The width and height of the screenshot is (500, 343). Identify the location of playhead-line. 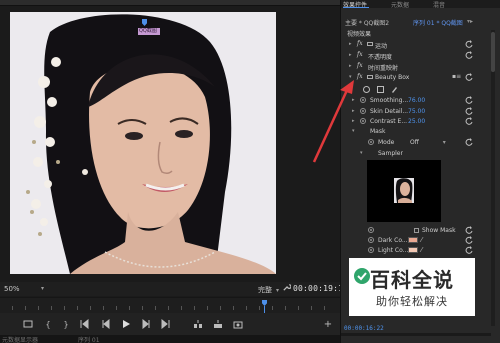
(264, 309).